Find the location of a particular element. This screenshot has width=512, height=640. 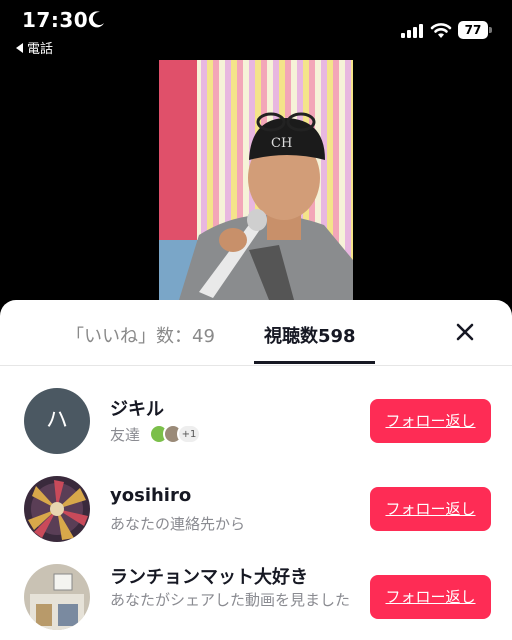

back-app-label: 電話 is located at coordinates (40, 49).